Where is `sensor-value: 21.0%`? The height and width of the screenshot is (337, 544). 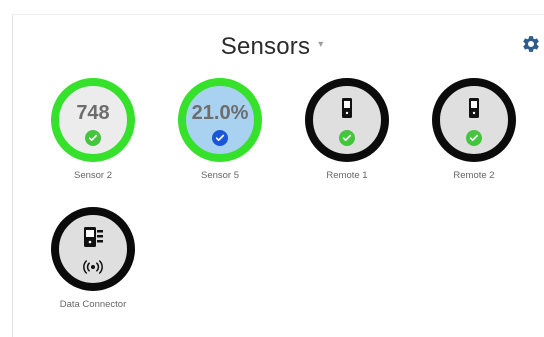
sensor-value: 21.0% is located at coordinates (220, 113).